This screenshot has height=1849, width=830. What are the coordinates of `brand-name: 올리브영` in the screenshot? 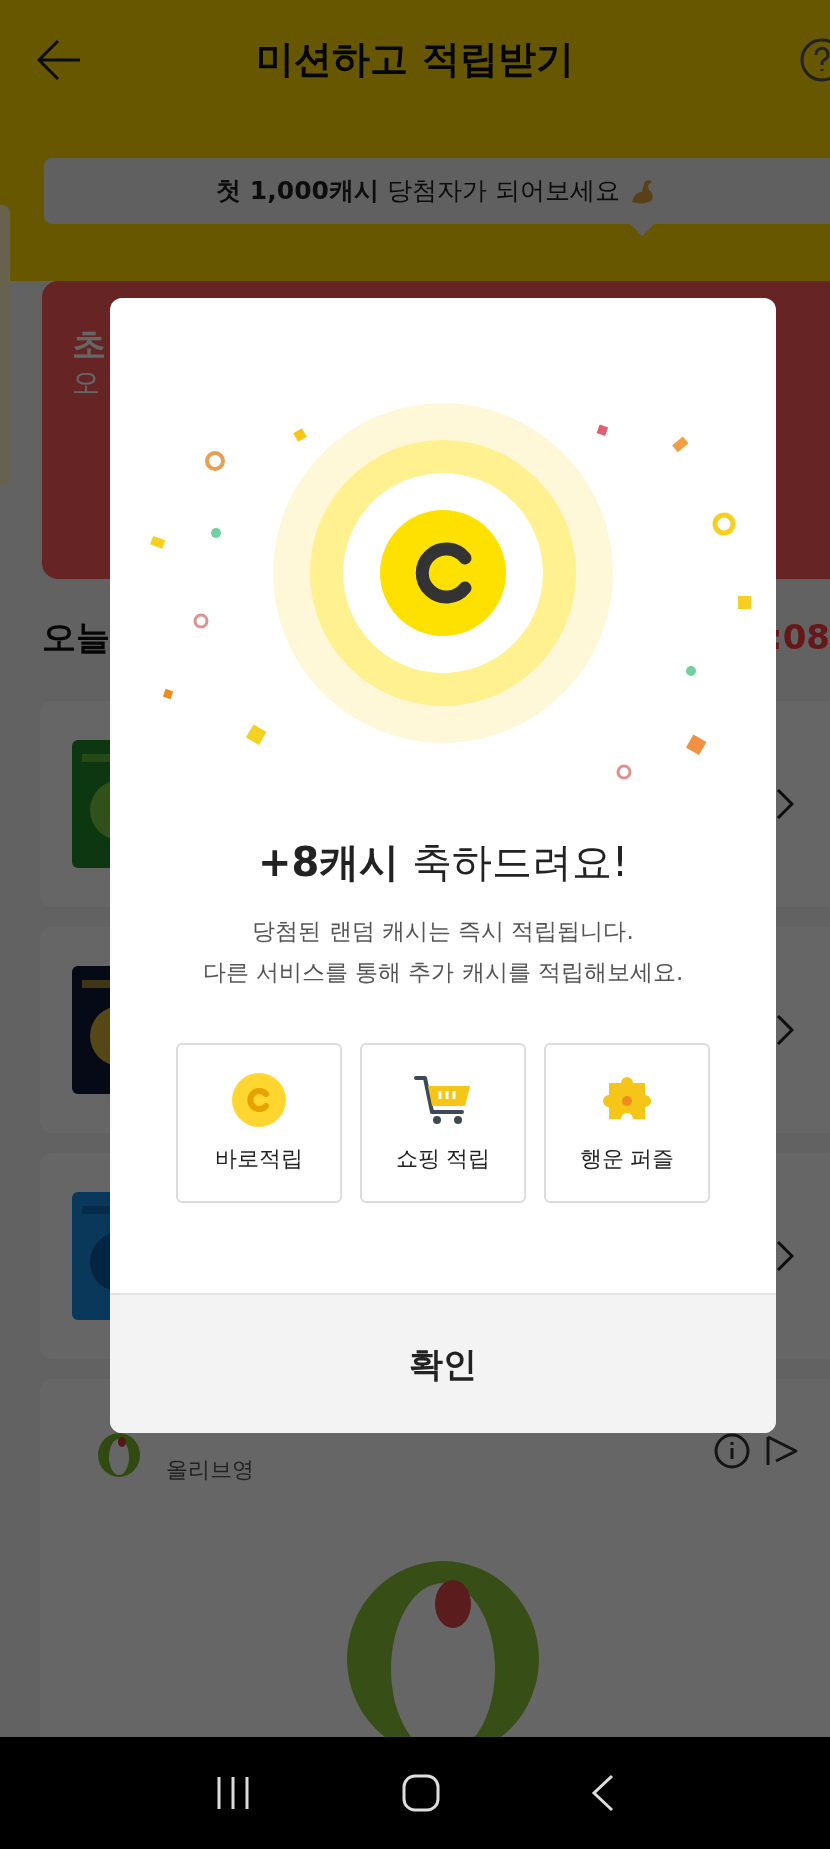 It's located at (210, 1470).